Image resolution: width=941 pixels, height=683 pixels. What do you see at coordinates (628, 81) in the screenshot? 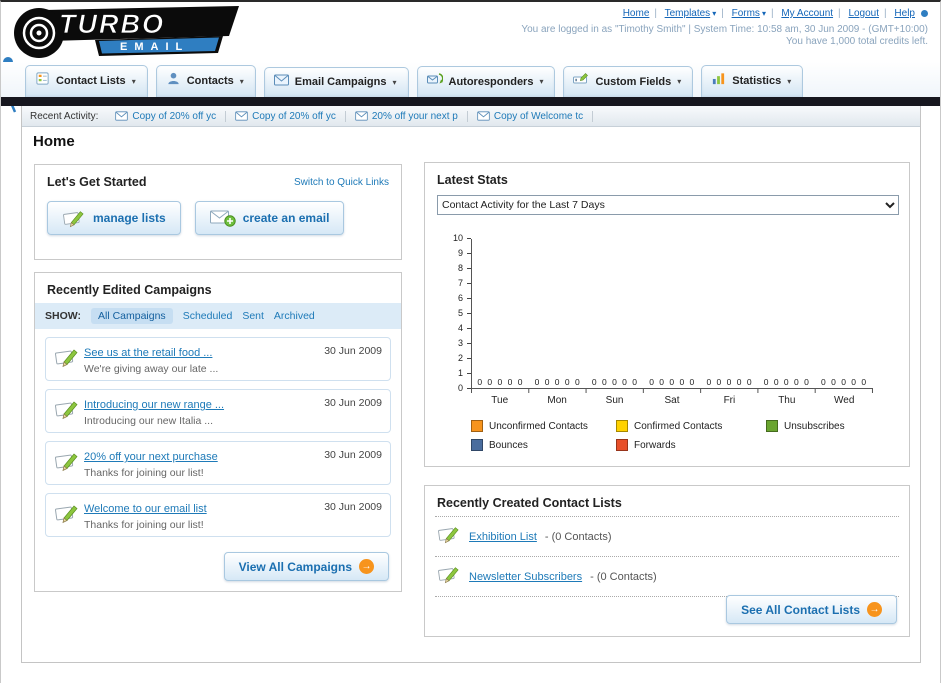
I see `tab-custom-fields: Custom Fields ▾` at bounding box center [628, 81].